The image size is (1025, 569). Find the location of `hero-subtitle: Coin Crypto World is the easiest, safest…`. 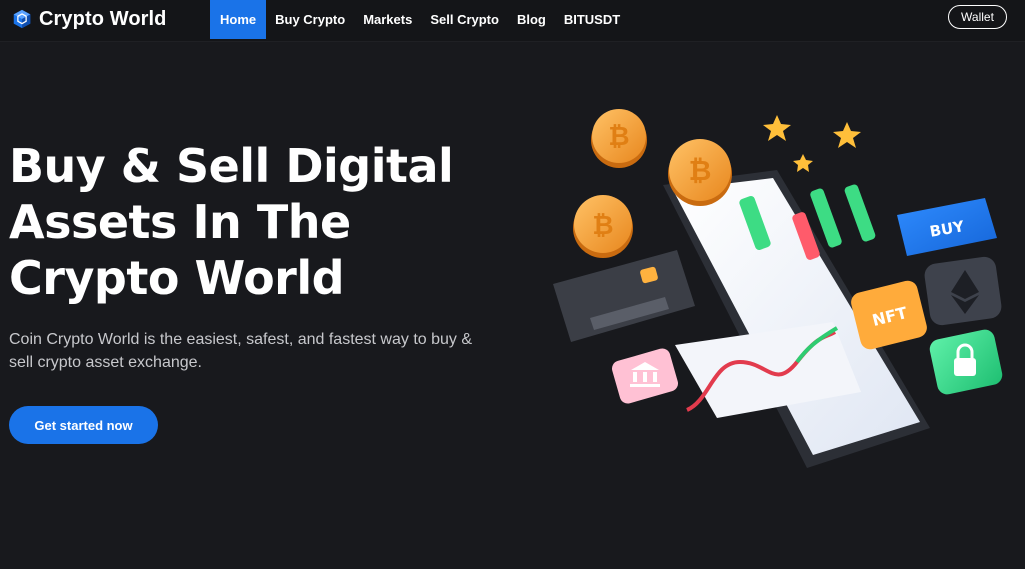

hero-subtitle: Coin Crypto World is the easiest, safest… is located at coordinates (241, 351).